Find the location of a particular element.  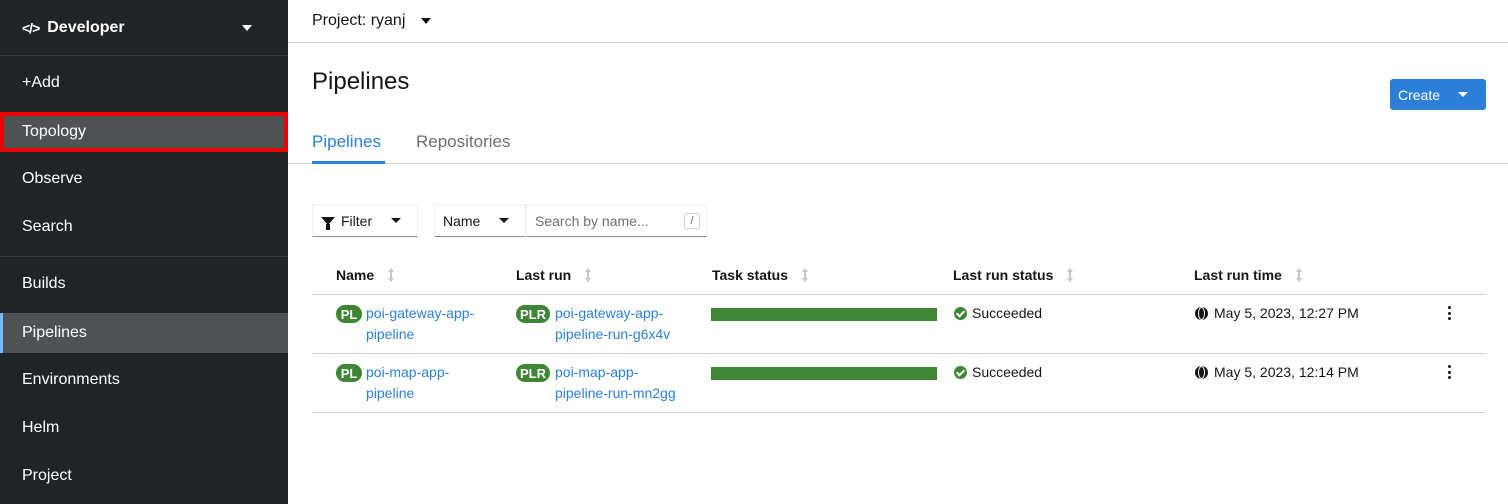

filter-type-select: Name is located at coordinates (480, 220).